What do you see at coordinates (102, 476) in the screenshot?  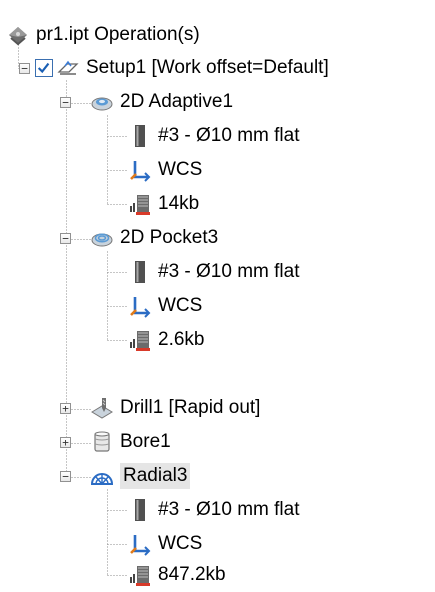 I see `radial-op-icon` at bounding box center [102, 476].